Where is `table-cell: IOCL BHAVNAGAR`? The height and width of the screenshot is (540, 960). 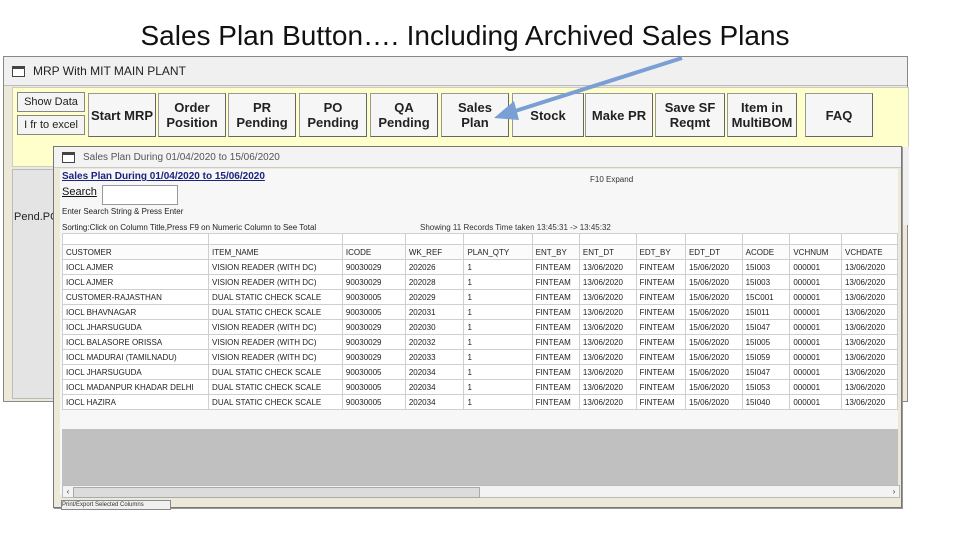 table-cell: IOCL BHAVNAGAR is located at coordinates (135, 312).